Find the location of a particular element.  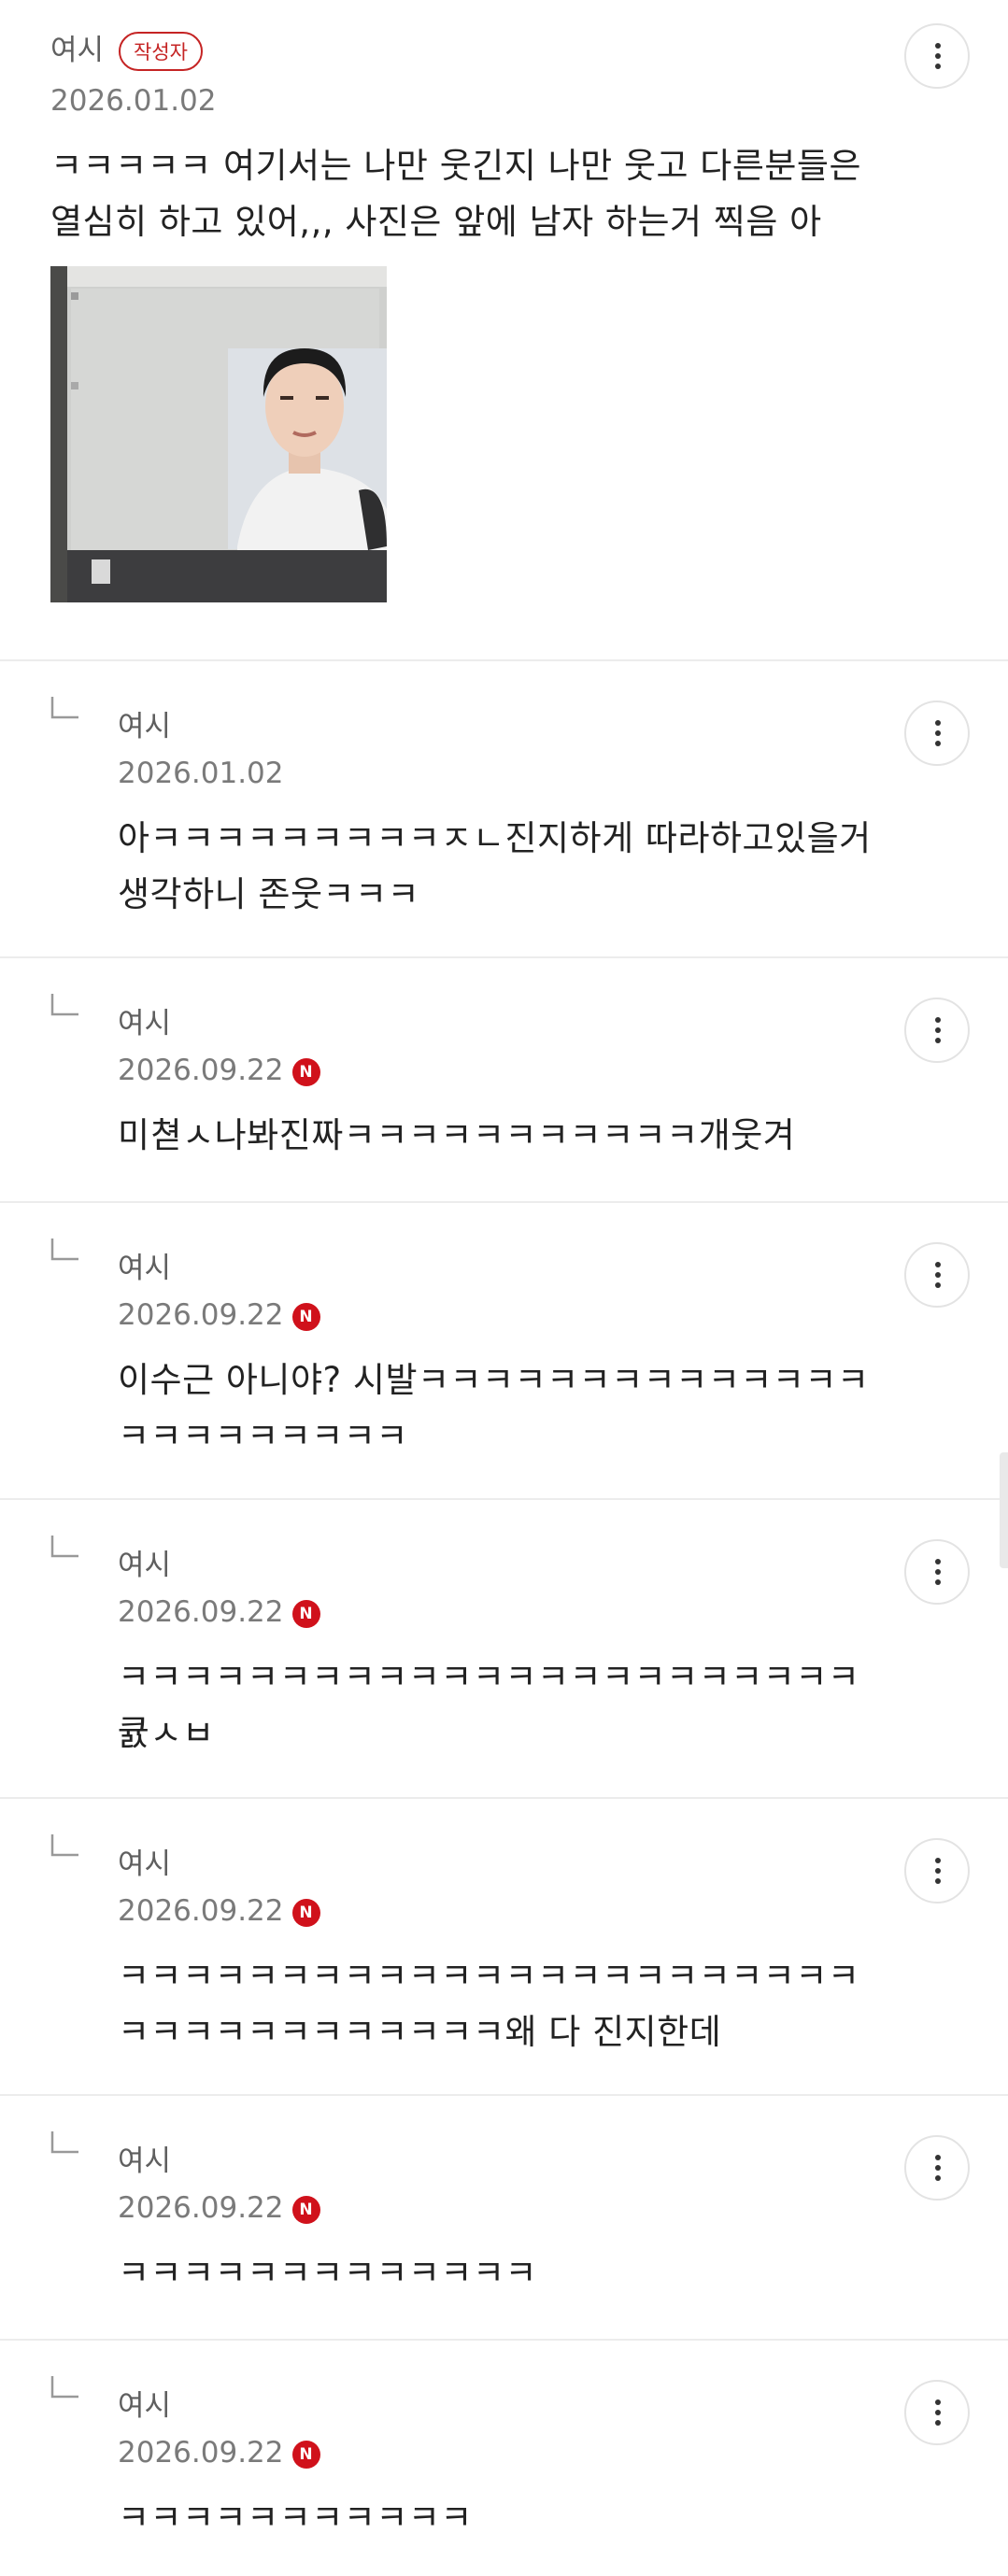

reply-comment: 여시 2026.09.22 N ㅋㅋㅋㅋㅋㅋㅋㅋㅋㅋㅋ is located at coordinates (504, 2458).